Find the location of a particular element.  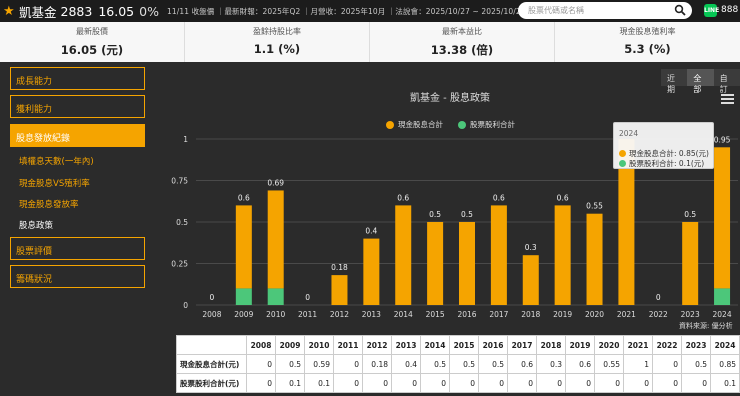

table-cell-cash: 1 is located at coordinates (638, 364).